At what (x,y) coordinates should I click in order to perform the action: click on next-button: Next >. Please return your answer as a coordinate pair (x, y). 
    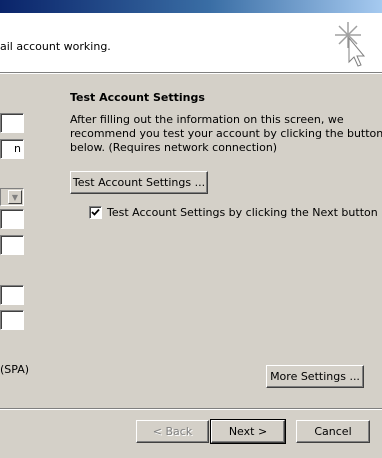
    Looking at the image, I should click on (248, 431).